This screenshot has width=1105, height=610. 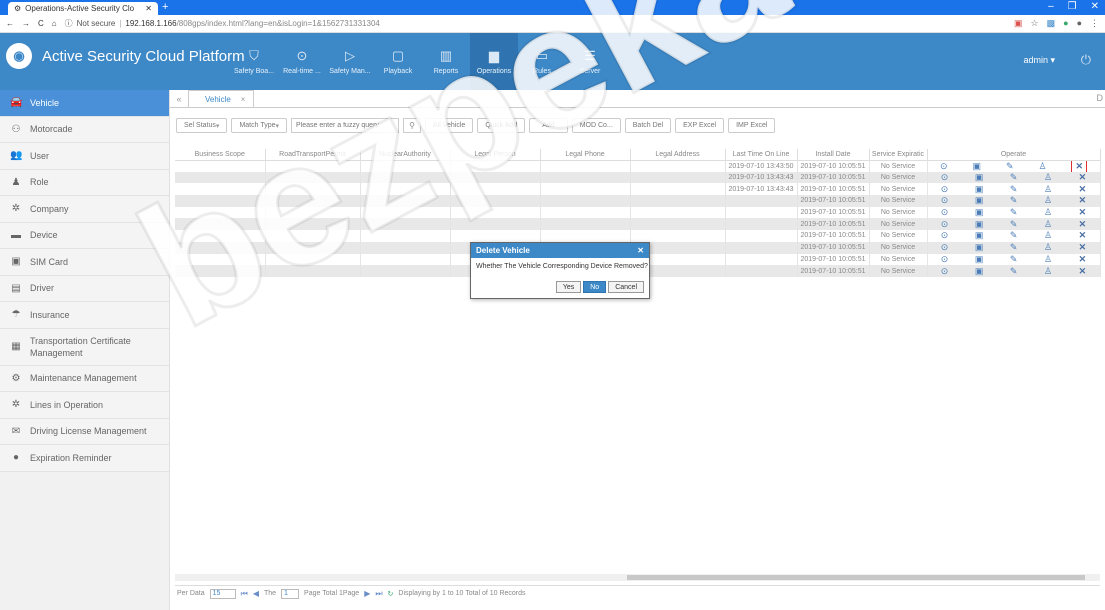 I want to click on maximize-button: ❐, so click(x=1072, y=6).